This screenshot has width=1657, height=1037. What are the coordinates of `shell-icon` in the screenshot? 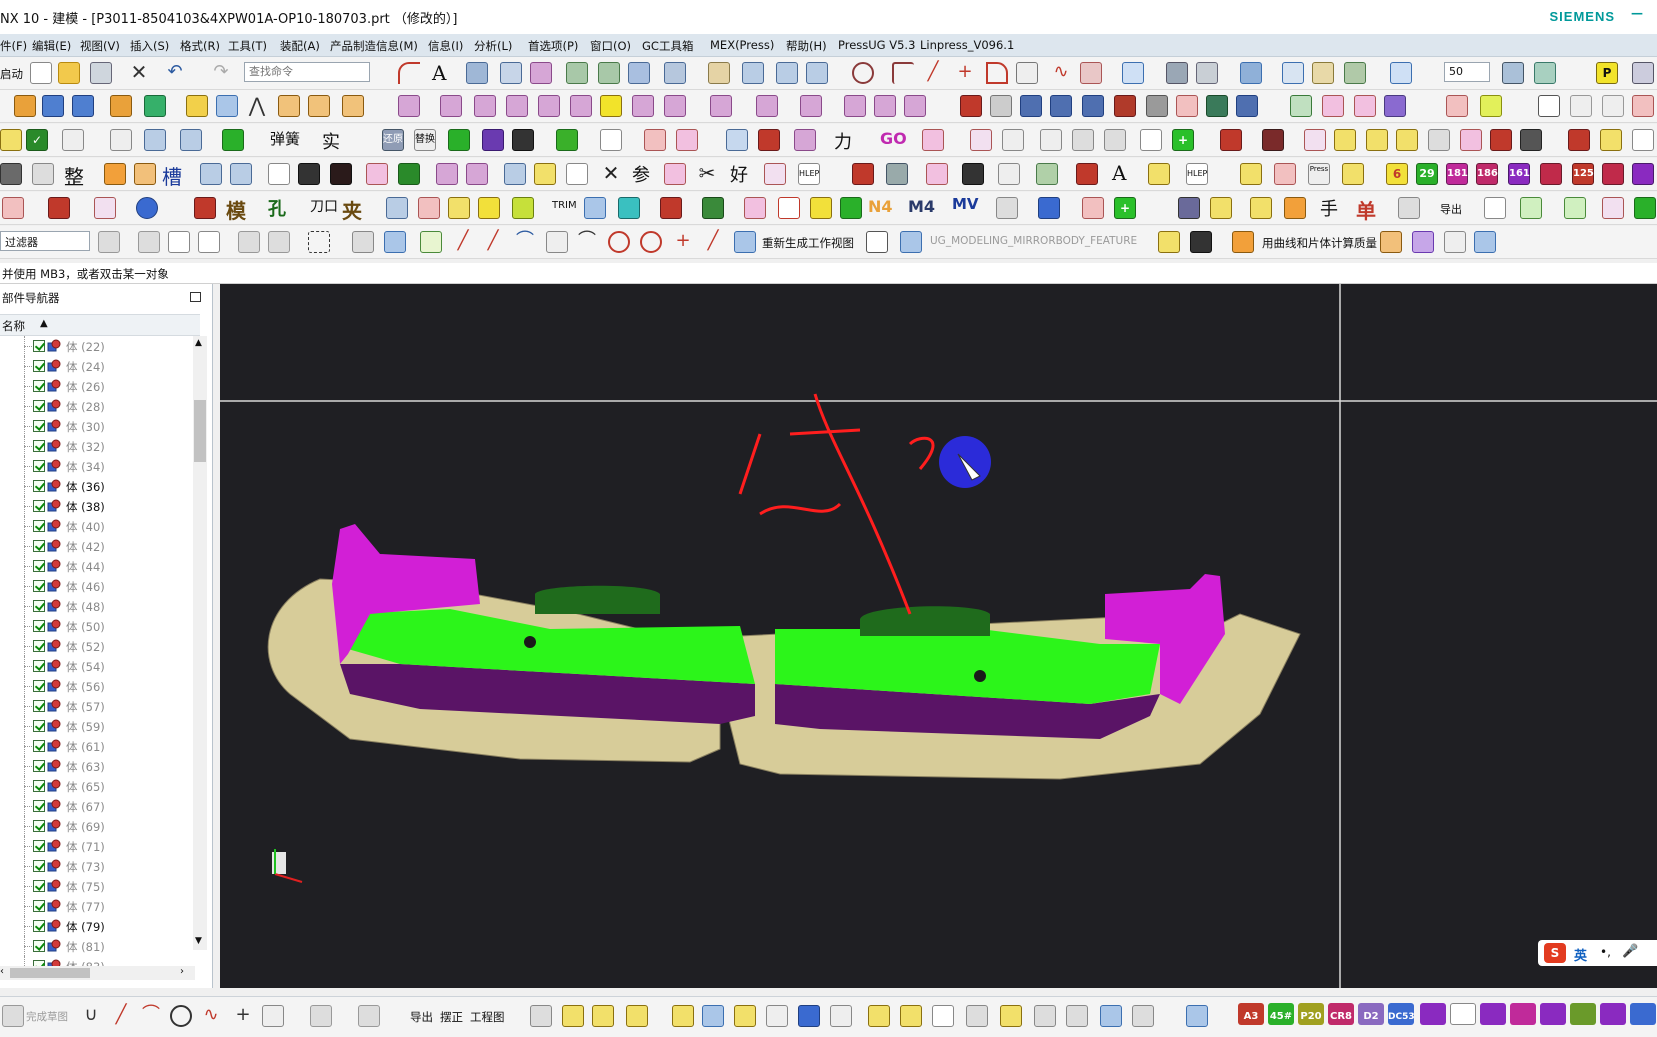 It's located at (353, 106).